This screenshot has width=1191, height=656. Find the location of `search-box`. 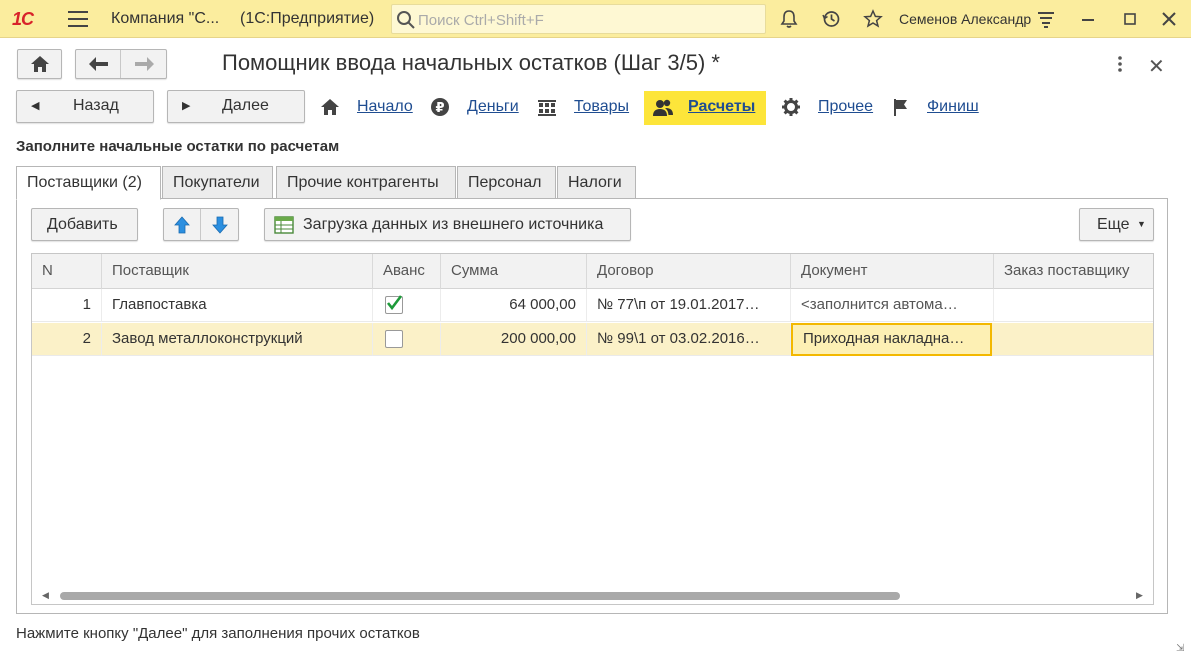

search-box is located at coordinates (578, 19).